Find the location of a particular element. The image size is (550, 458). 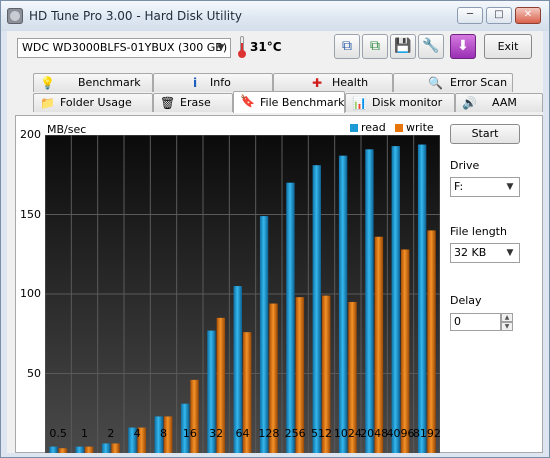

tab-benchmark-label: Benchmark is located at coordinates (109, 82).